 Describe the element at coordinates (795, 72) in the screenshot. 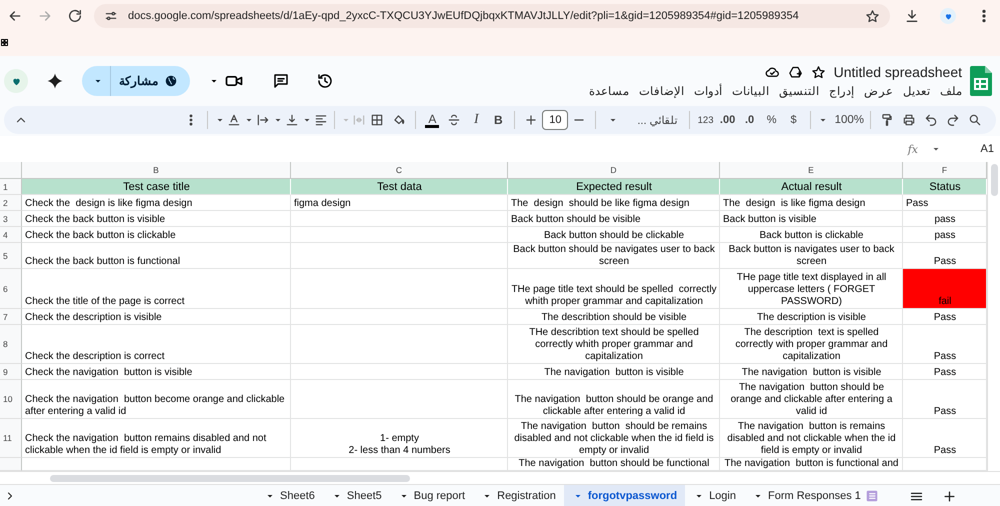

I see `drive-plus-icon` at that location.